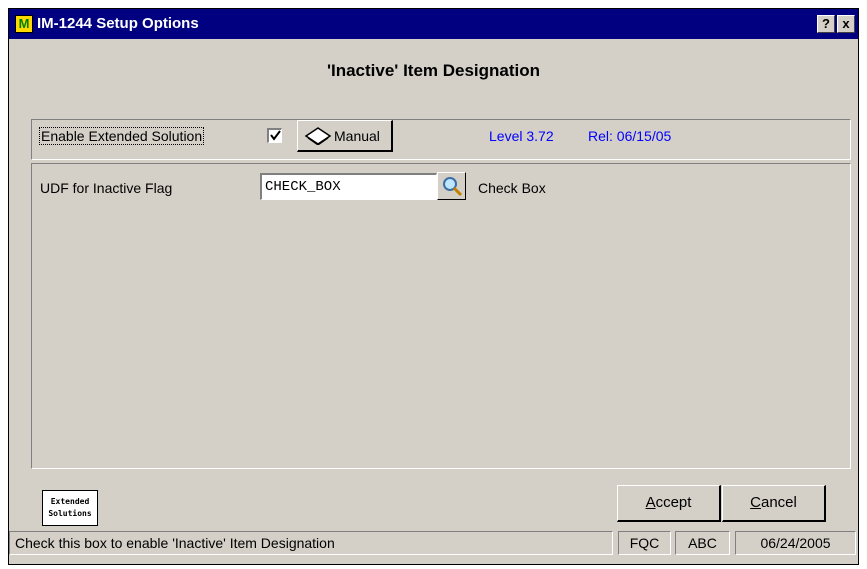 This screenshot has height=569, width=867. I want to click on manual-button-label: Manual, so click(357, 136).